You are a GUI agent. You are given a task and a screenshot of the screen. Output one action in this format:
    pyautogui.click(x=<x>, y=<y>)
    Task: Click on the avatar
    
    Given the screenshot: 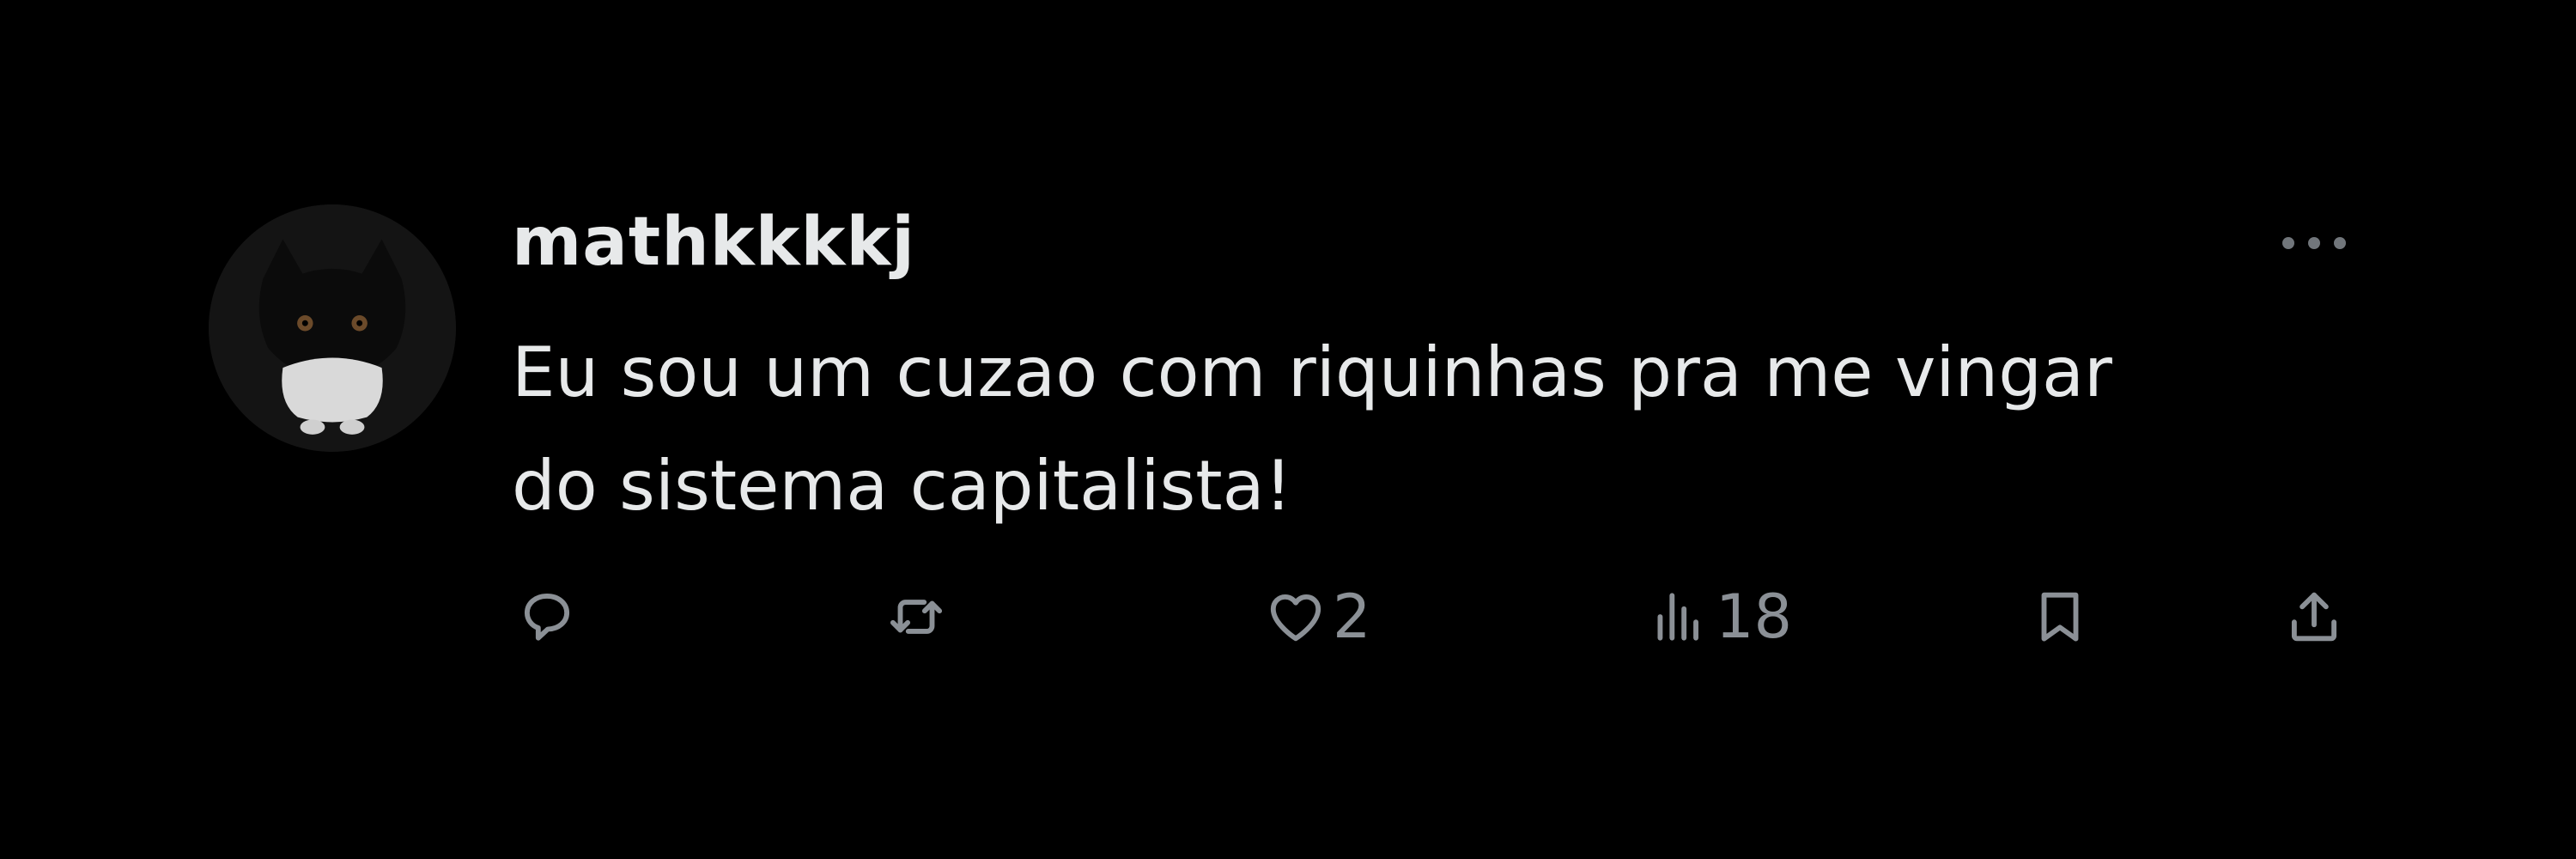 What is the action you would take?
    pyautogui.click(x=333, y=328)
    